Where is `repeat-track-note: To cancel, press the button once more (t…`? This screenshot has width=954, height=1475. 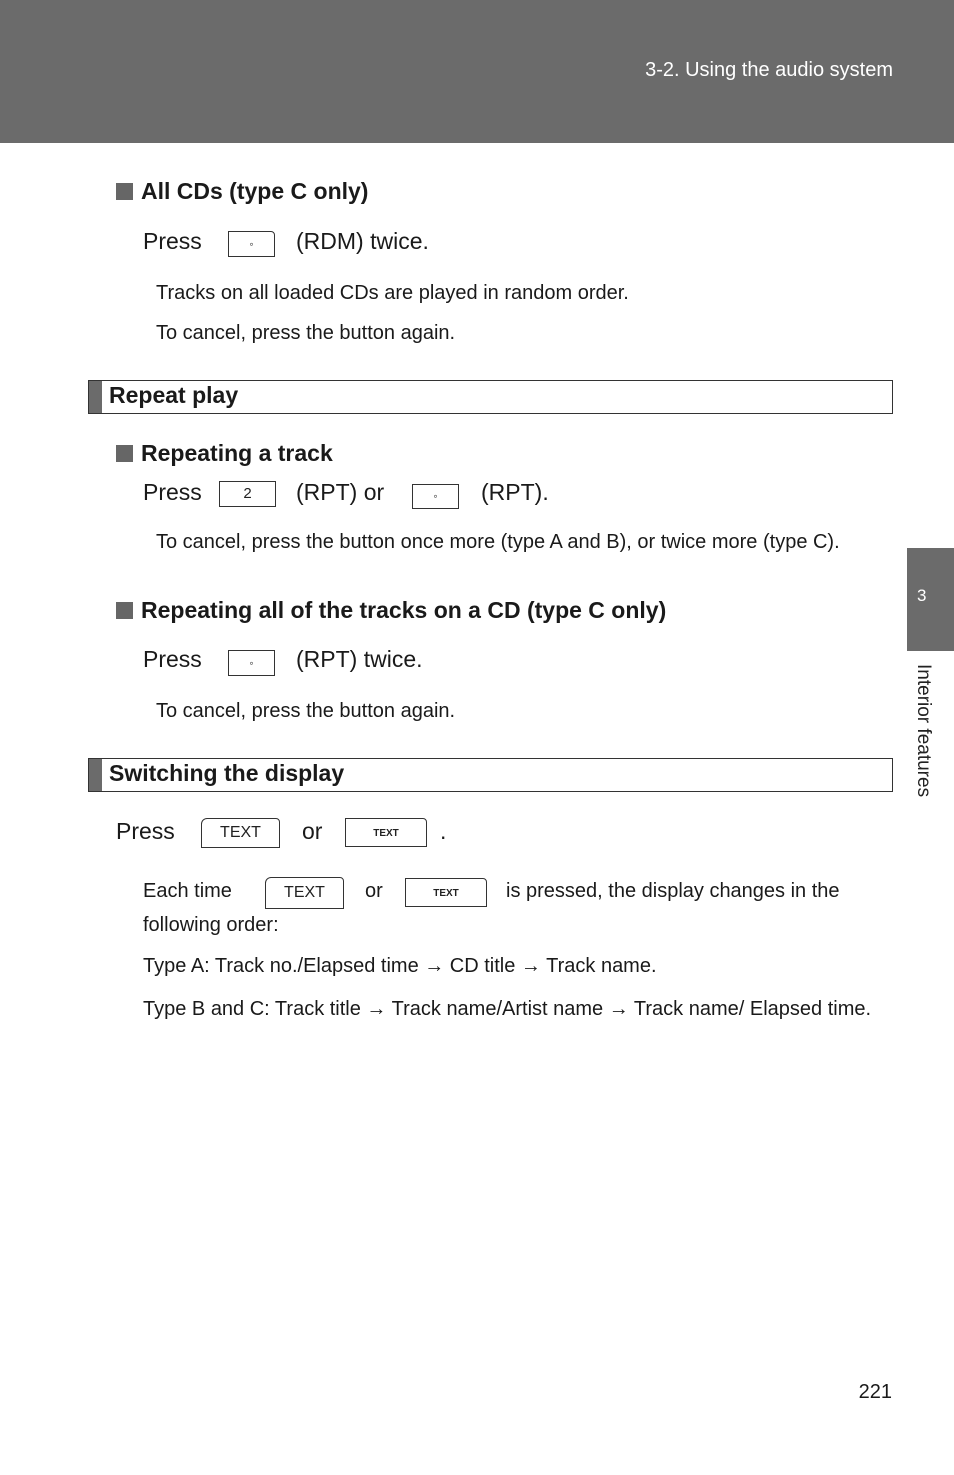 repeat-track-note: To cancel, press the button once more (t… is located at coordinates (498, 542).